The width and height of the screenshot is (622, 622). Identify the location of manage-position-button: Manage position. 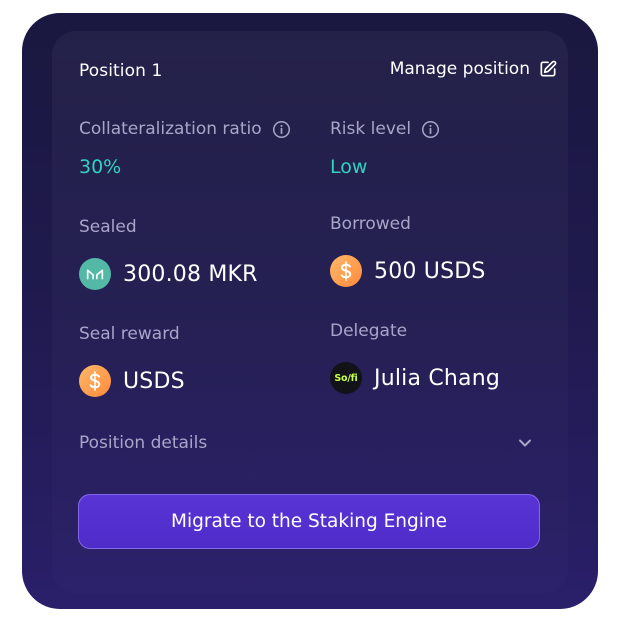
(474, 69).